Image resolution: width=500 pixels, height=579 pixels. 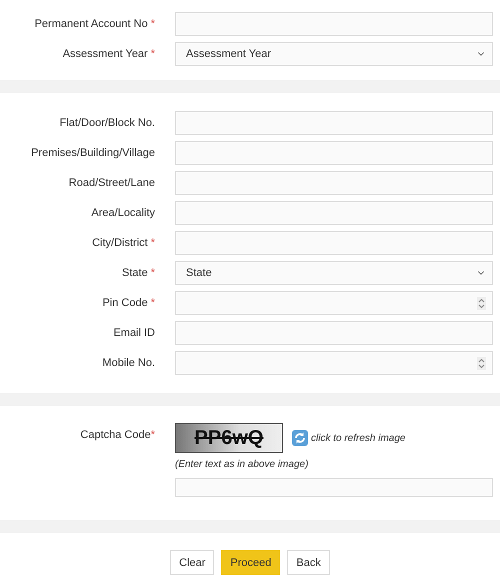 What do you see at coordinates (122, 213) in the screenshot?
I see `field-label: Area/Locality` at bounding box center [122, 213].